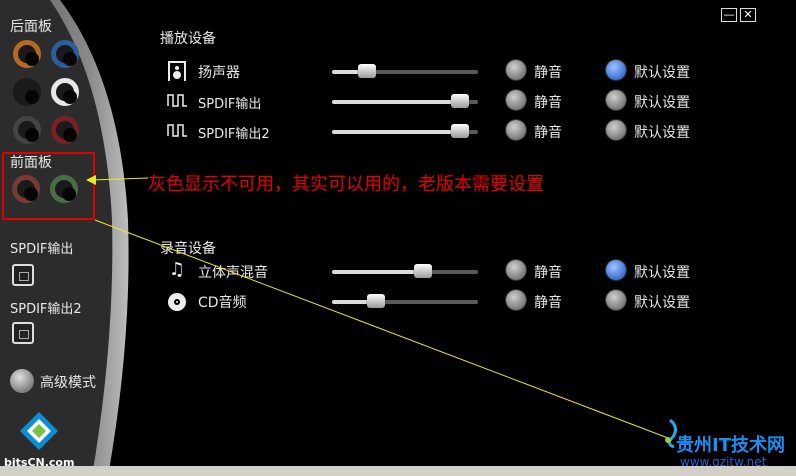  What do you see at coordinates (730, 445) in the screenshot?
I see `watermark-right-title: 贵州IT技术网` at bounding box center [730, 445].